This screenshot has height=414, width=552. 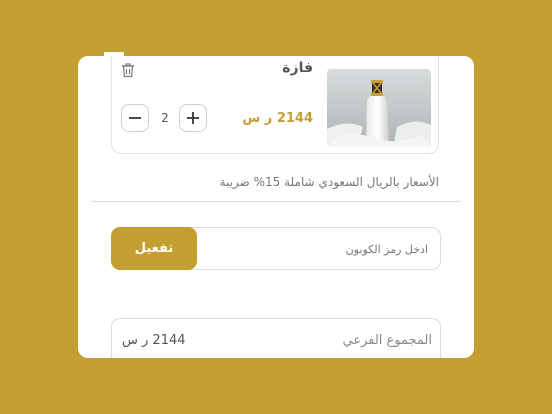 I want to click on subtotal-label: المجموع الفرعي, so click(x=387, y=340).